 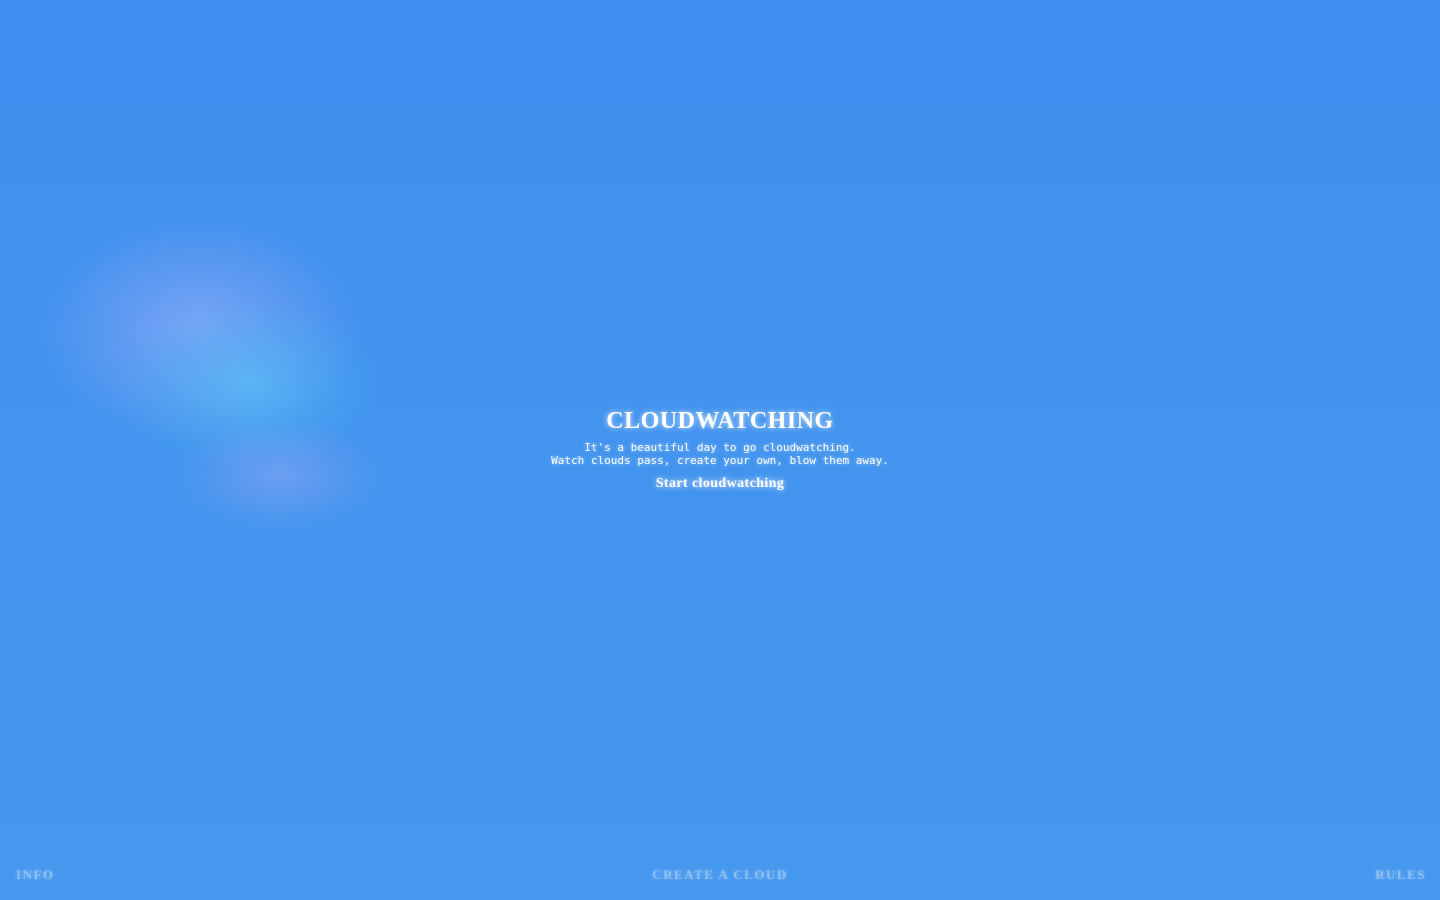 I want to click on create-cloud-link: CREATE A CLOUD, so click(x=720, y=875).